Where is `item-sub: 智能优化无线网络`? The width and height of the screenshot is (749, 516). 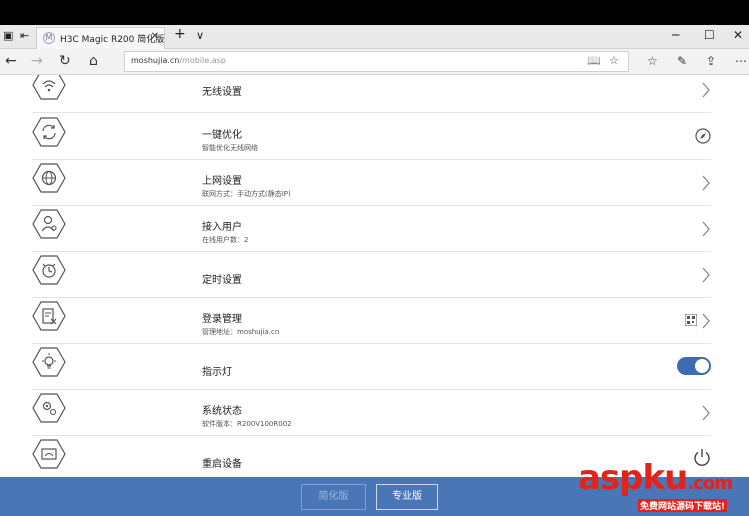
item-sub: 智能优化无线网络 is located at coordinates (230, 148).